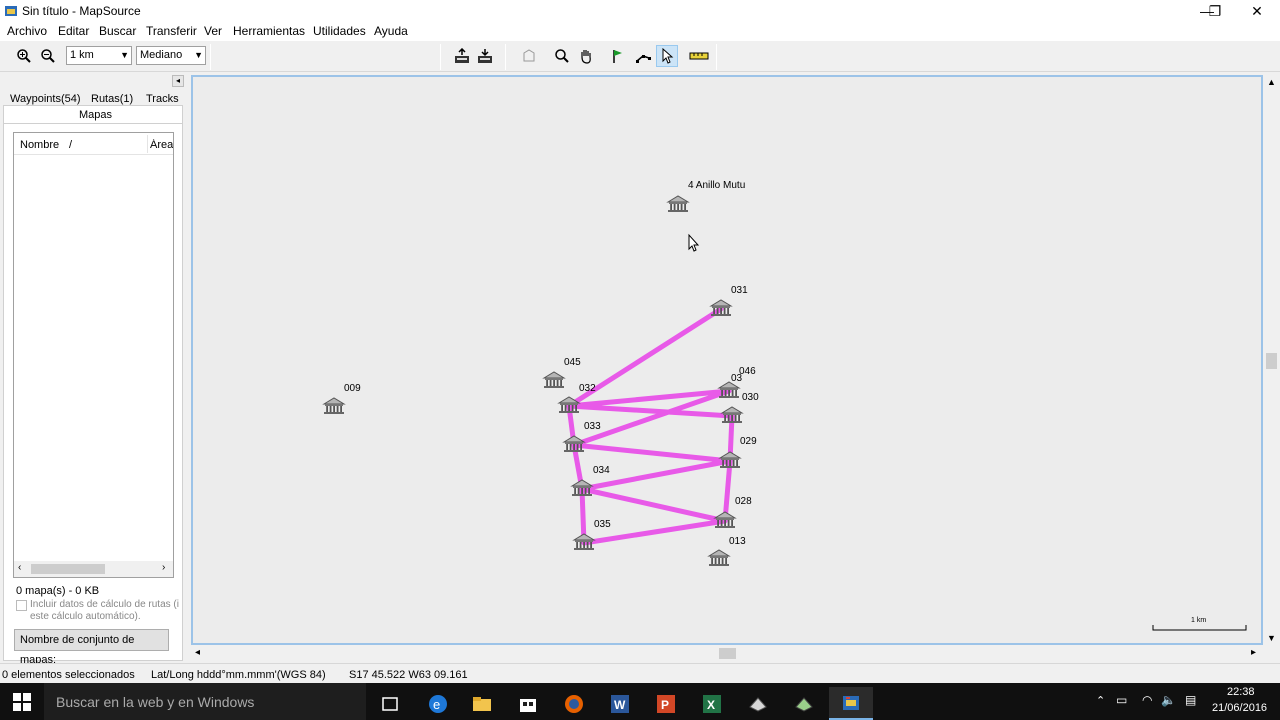 This screenshot has height=720, width=1280. Describe the element at coordinates (737, 378) in the screenshot. I see `waypoint-label-overlap: 03` at that location.